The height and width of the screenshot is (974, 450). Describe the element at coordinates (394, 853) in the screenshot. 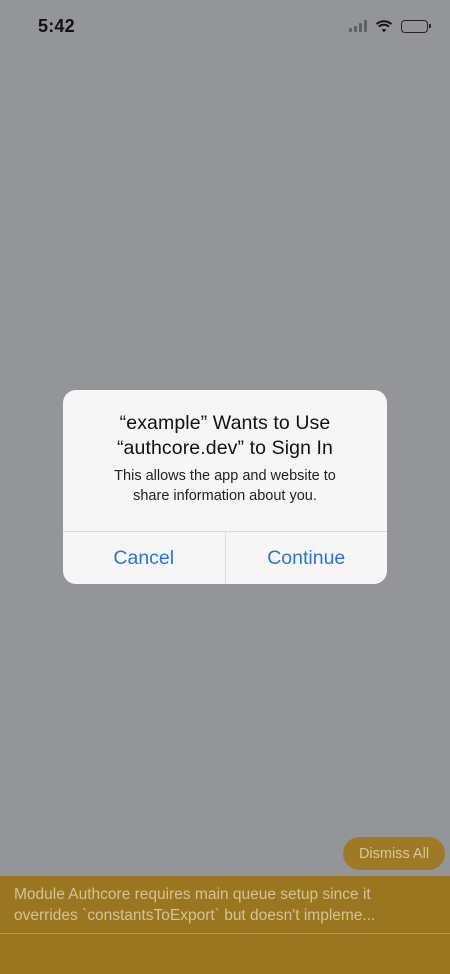

I see `dismiss-all-button: Dismiss All` at that location.